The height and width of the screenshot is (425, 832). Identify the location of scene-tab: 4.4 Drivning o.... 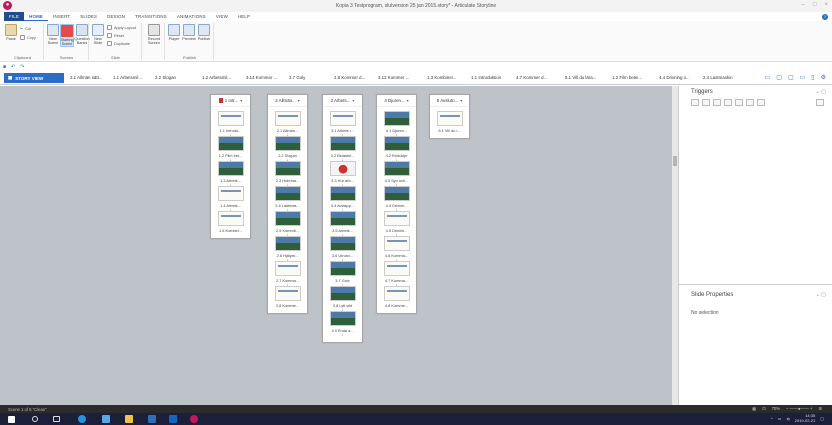
(674, 77).